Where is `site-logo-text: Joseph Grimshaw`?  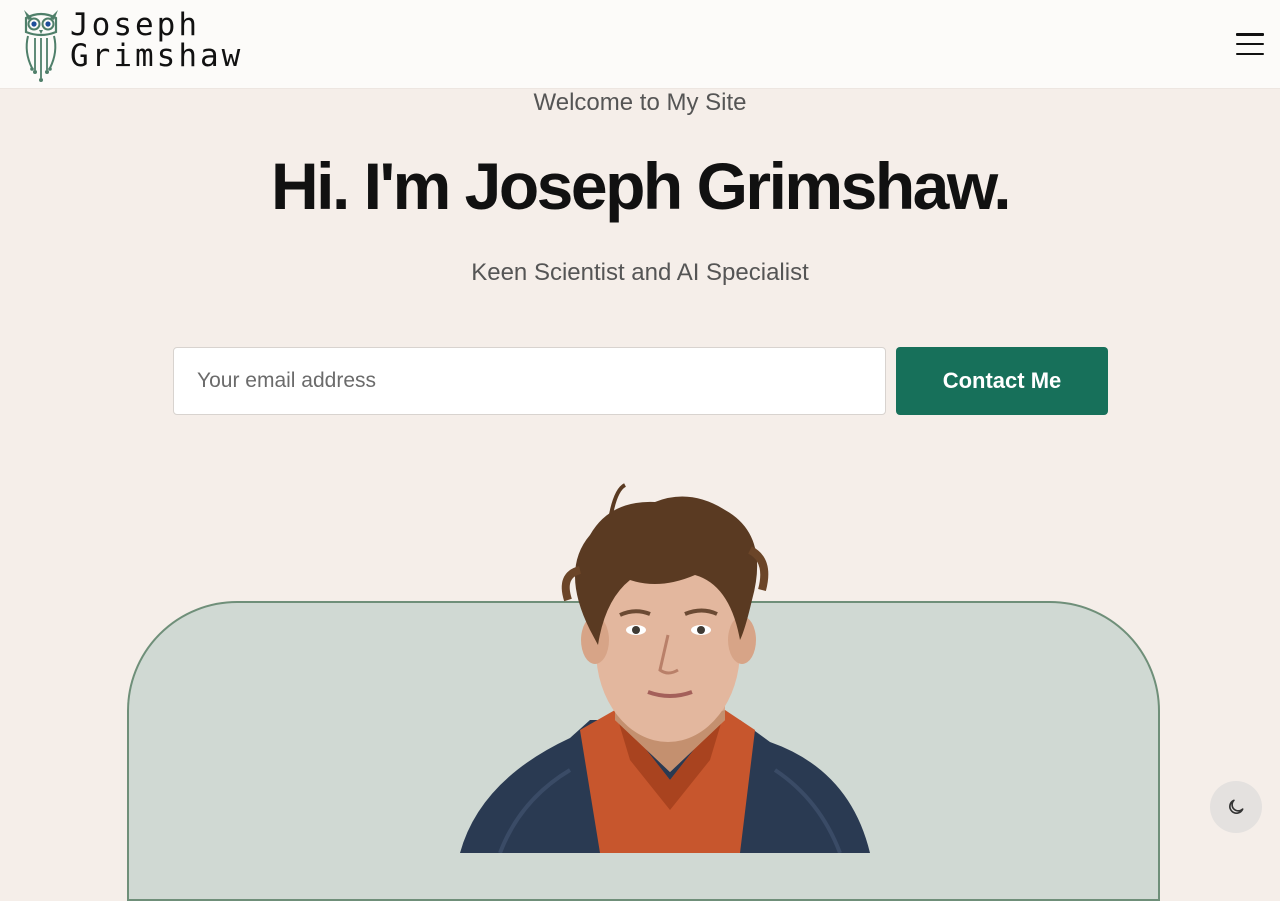
site-logo-text: Joseph Grimshaw is located at coordinates (156, 41).